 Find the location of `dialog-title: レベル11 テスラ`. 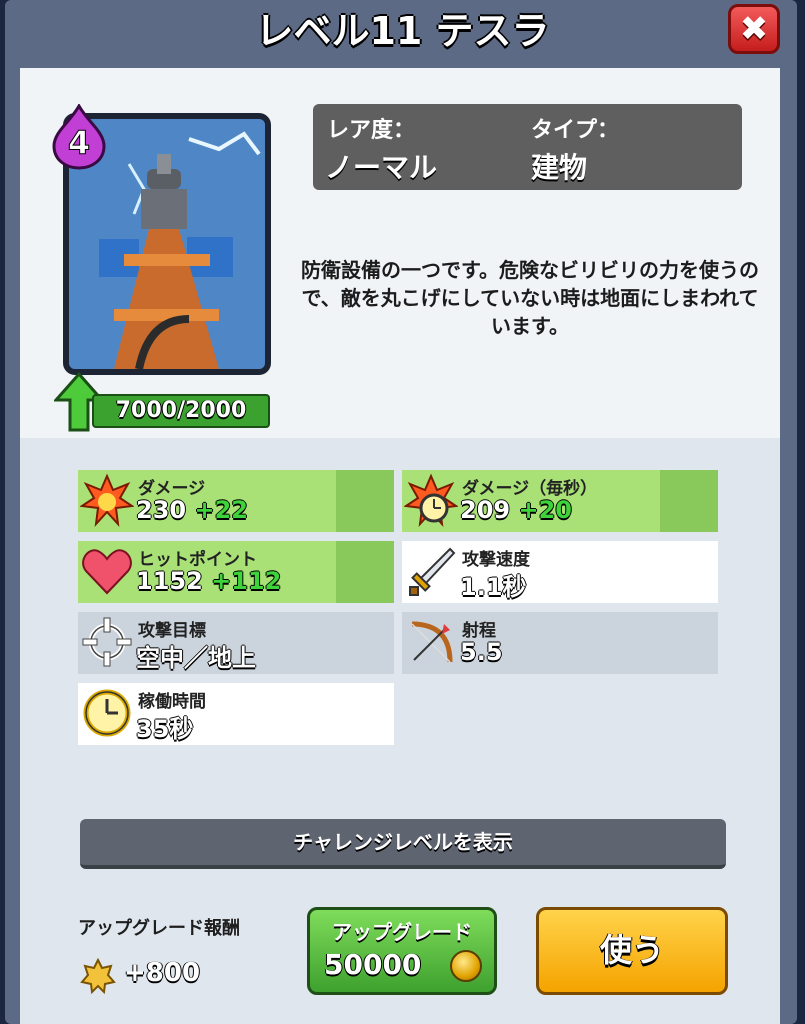

dialog-title: レベル11 テスラ is located at coordinates (402, 31).